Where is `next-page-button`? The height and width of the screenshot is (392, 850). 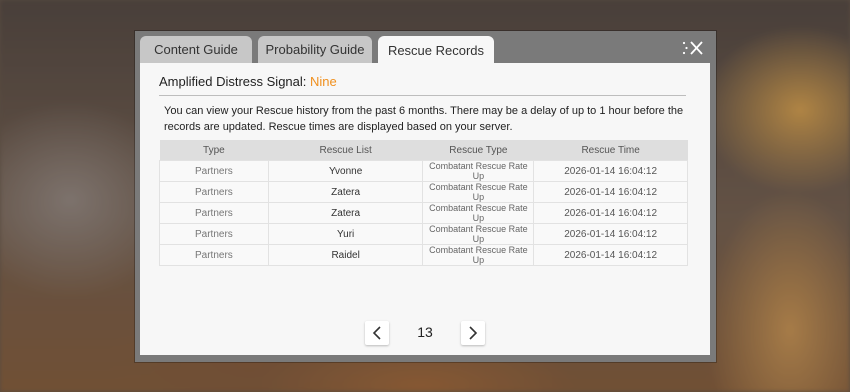 next-page-button is located at coordinates (473, 333).